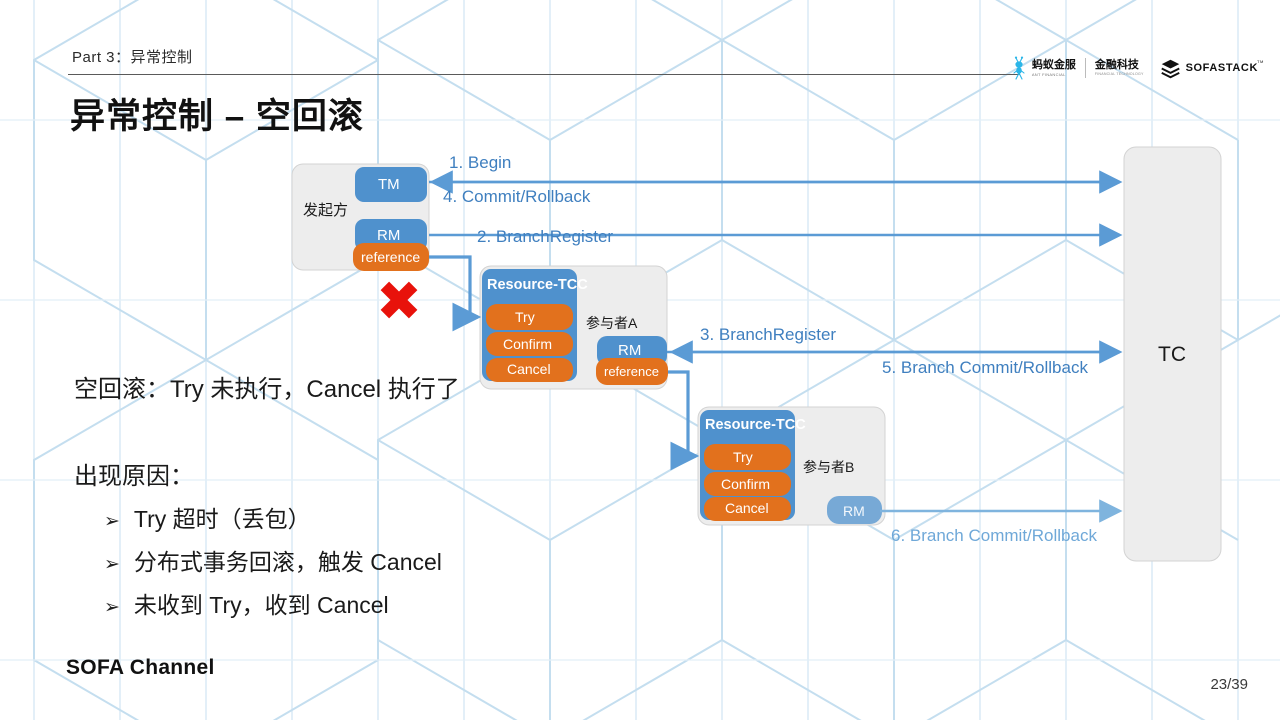 Image resolution: width=1280 pixels, height=720 pixels. I want to click on ant-financial-logo: 蚂蚁金服 ANT FINANCIAL, so click(1043, 68).